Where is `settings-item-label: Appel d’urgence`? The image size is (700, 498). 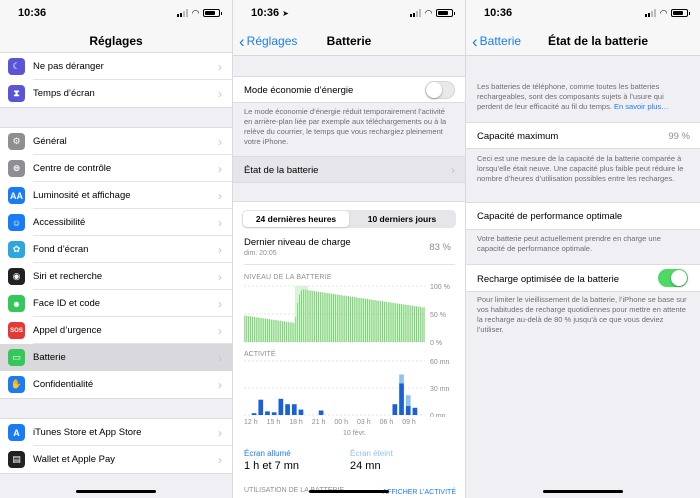 settings-item-label: Appel d’urgence is located at coordinates (132, 330).